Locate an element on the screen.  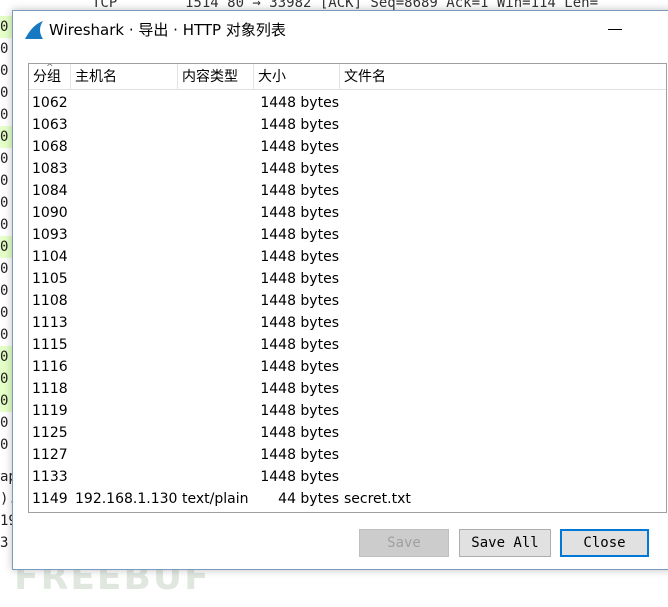
sort-ascending-icon: ^ is located at coordinates (50, 68).